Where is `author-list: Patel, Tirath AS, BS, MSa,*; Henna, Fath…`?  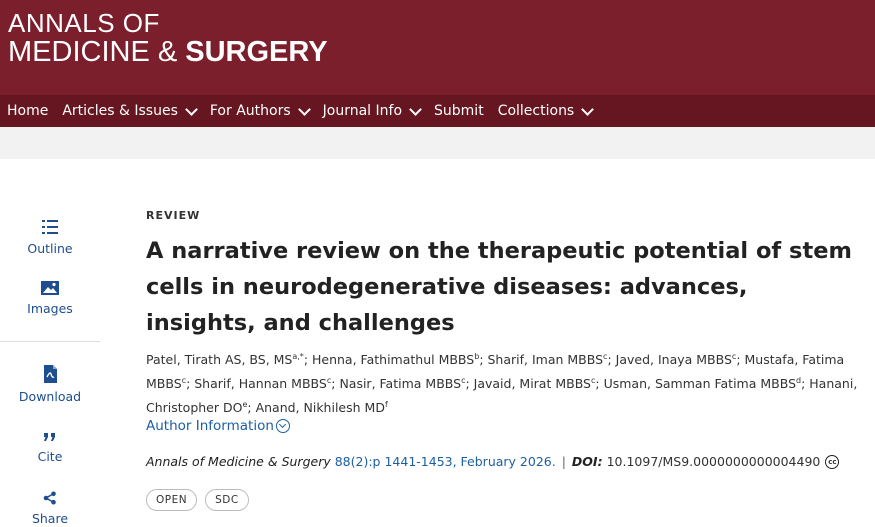 author-list: Patel, Tirath AS, BS, MSa,*; Henna, Fath… is located at coordinates (502, 384).